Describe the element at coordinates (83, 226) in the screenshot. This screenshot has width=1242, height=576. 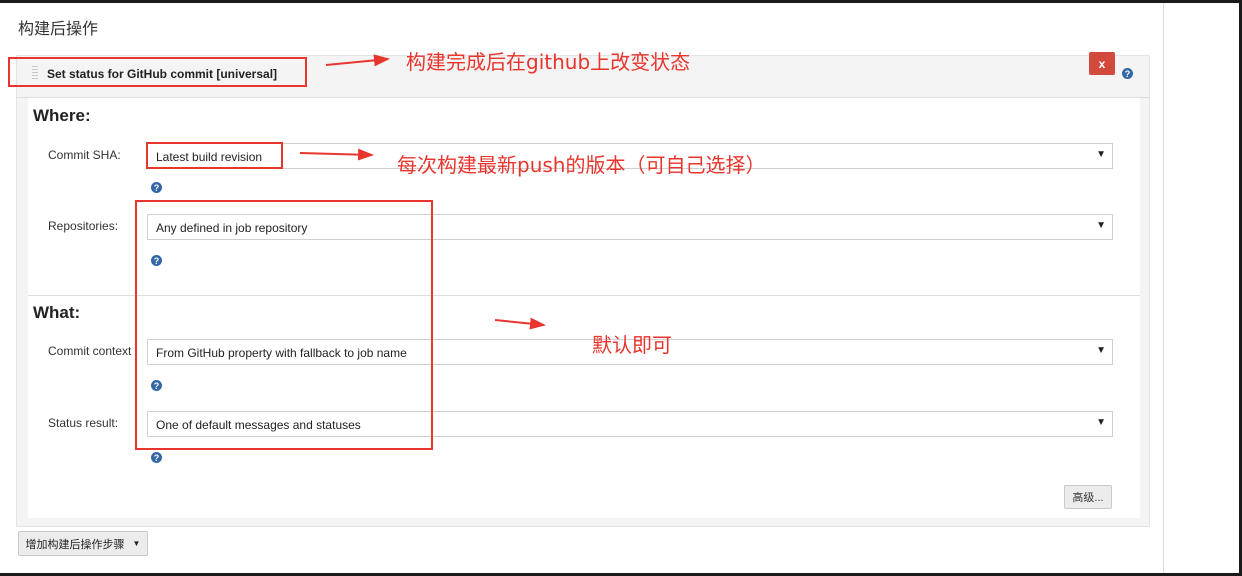
I see `repositories-label: Repositories:` at that location.